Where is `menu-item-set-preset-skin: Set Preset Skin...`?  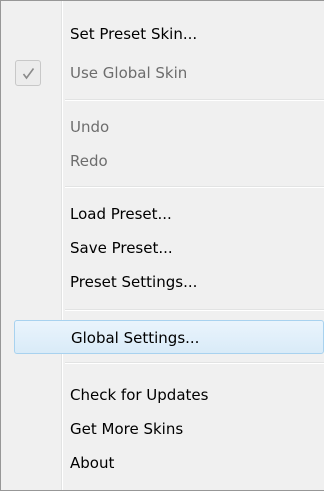 menu-item-set-preset-skin: Set Preset Skin... is located at coordinates (164, 34).